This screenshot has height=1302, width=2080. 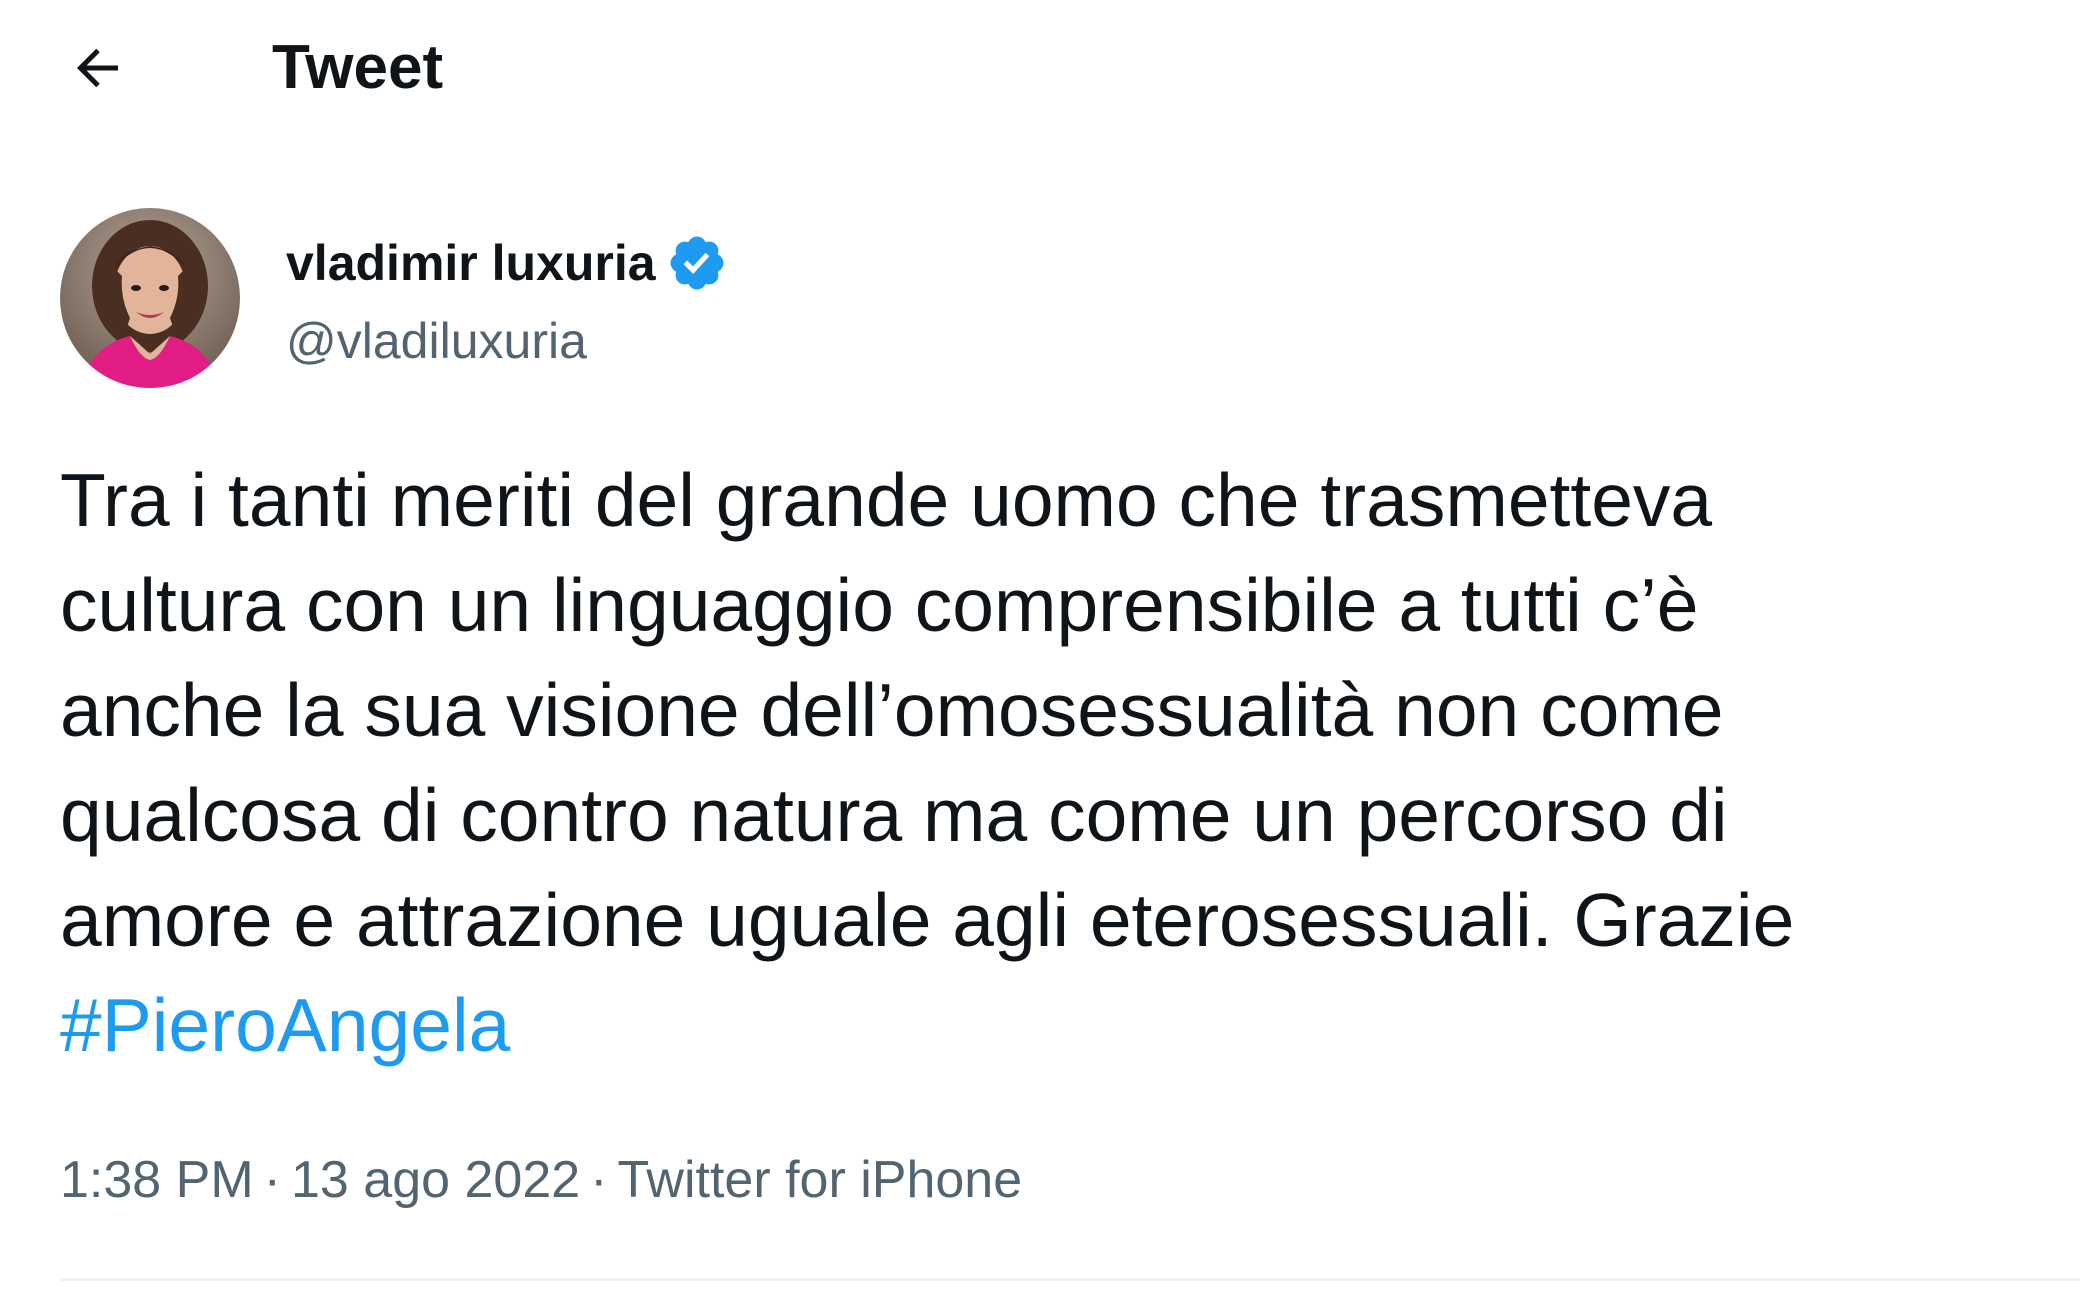 What do you see at coordinates (157, 1180) in the screenshot?
I see `tweet-time: 1:38 PM` at bounding box center [157, 1180].